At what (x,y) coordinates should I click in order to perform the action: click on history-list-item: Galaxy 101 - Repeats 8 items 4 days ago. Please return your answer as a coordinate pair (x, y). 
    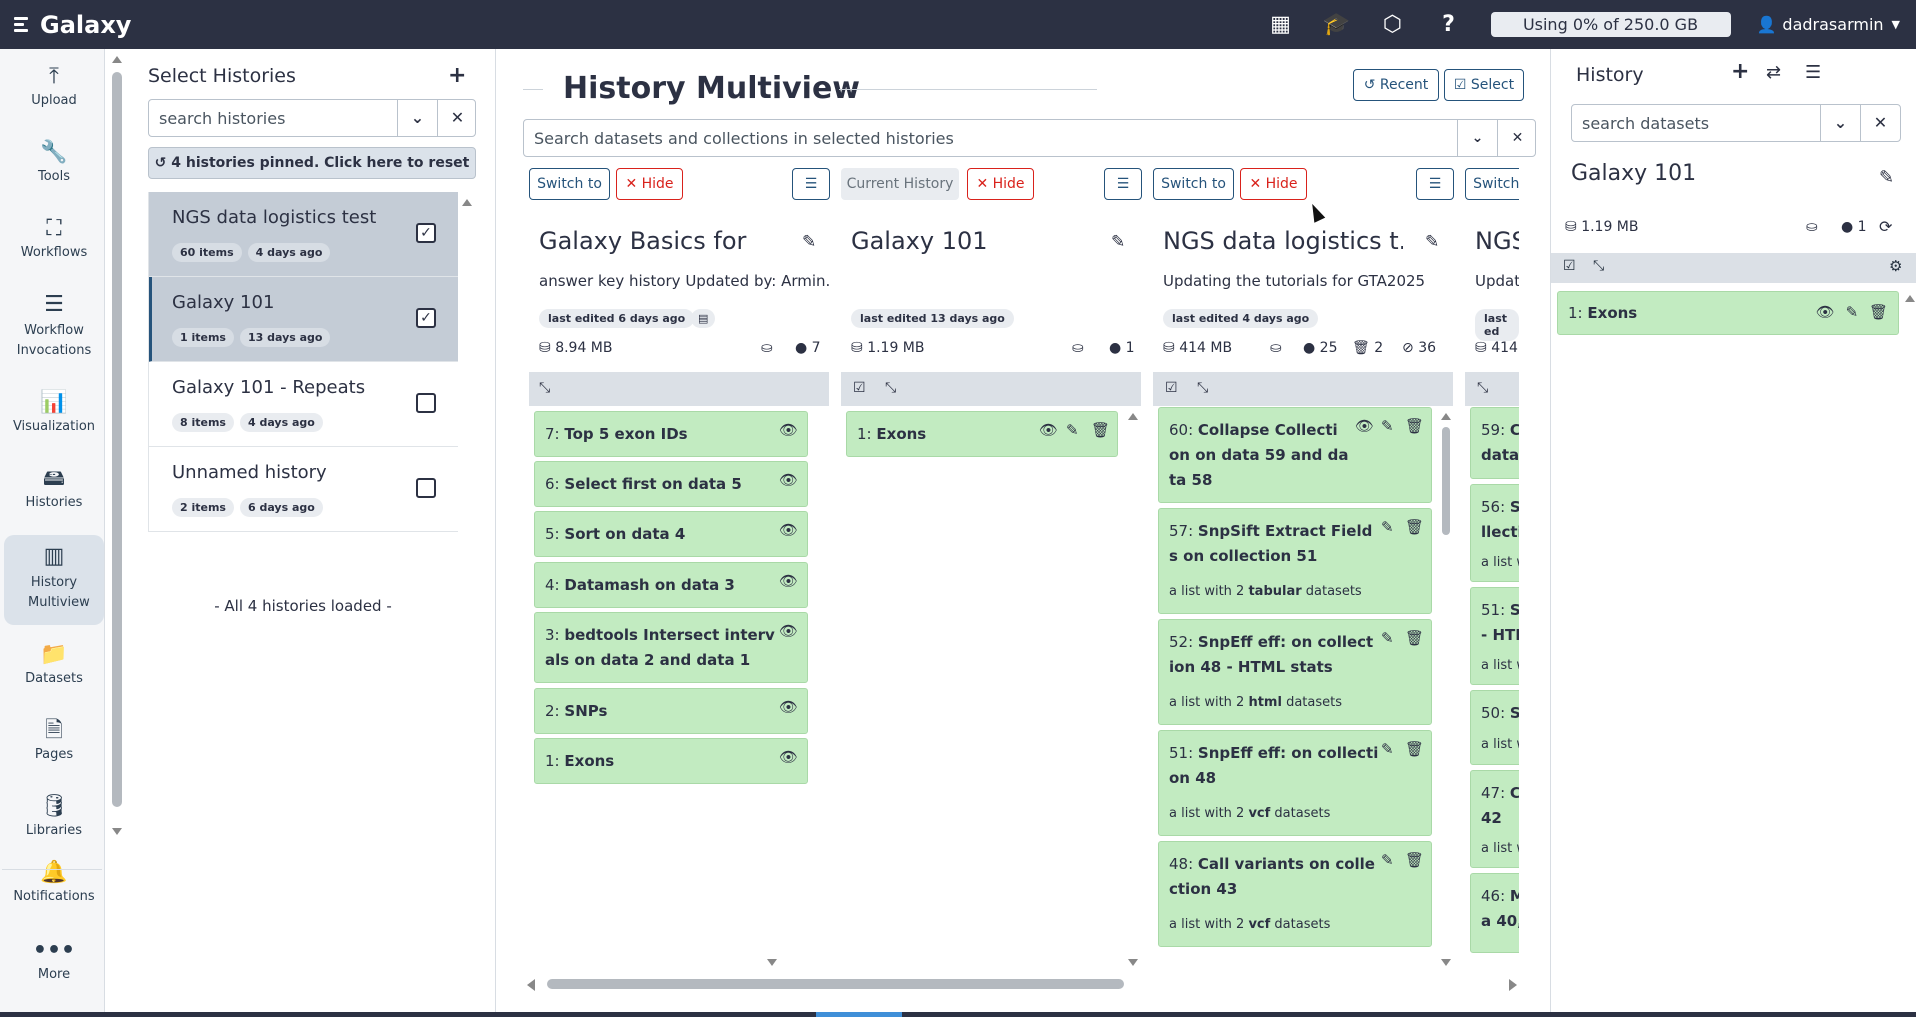
    Looking at the image, I should click on (303, 404).